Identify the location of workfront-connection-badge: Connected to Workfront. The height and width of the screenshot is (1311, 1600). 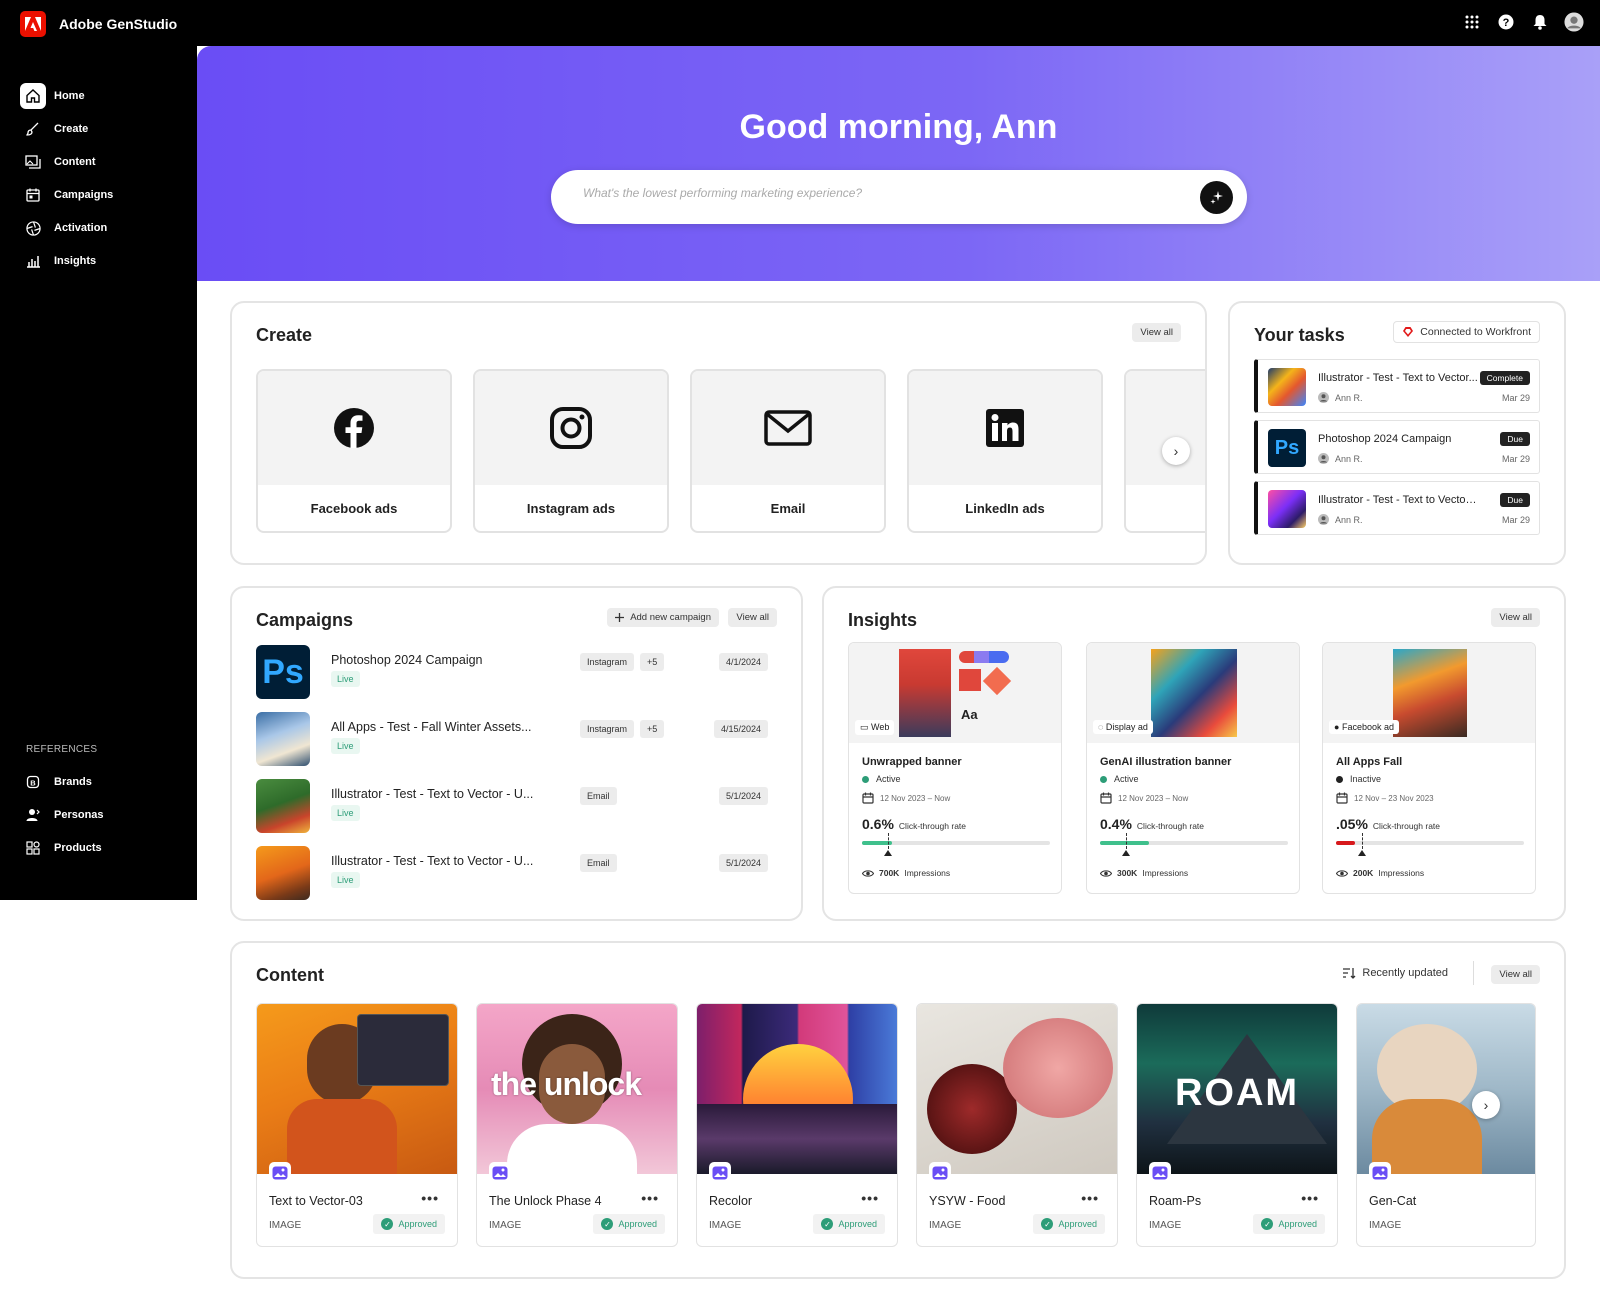
(1466, 332).